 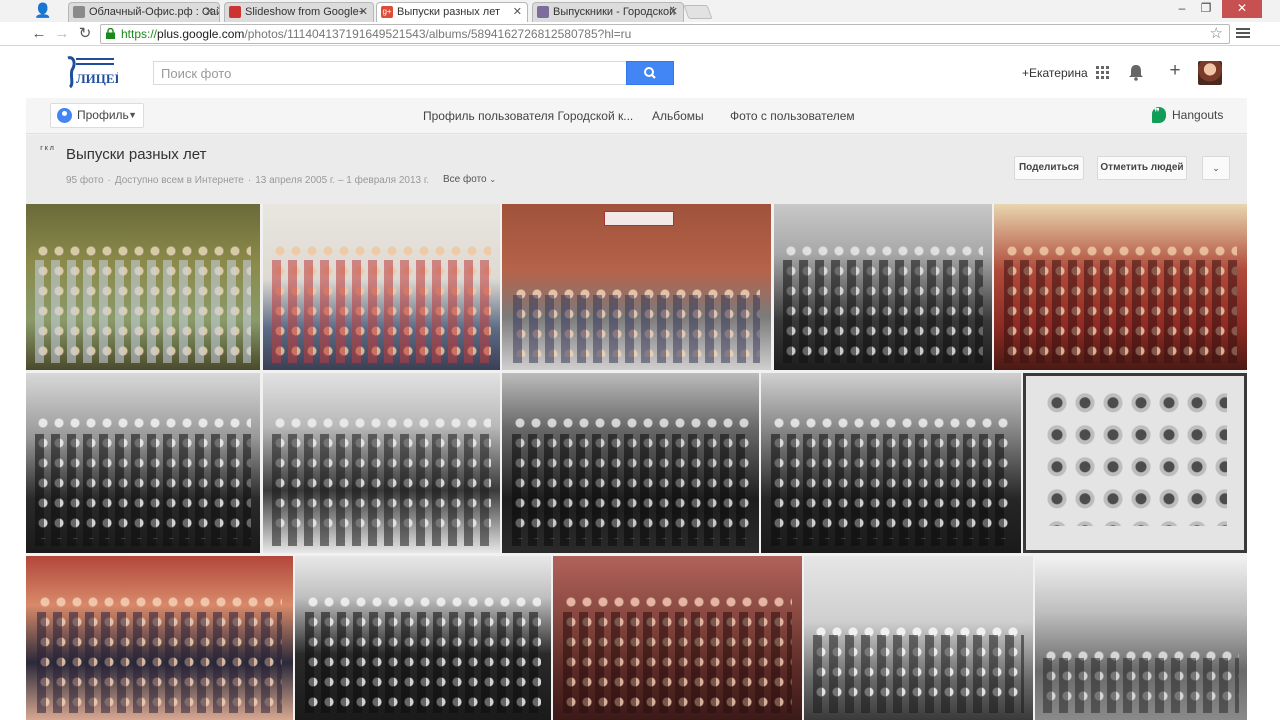 What do you see at coordinates (64, 115) in the screenshot?
I see `profile-icon` at bounding box center [64, 115].